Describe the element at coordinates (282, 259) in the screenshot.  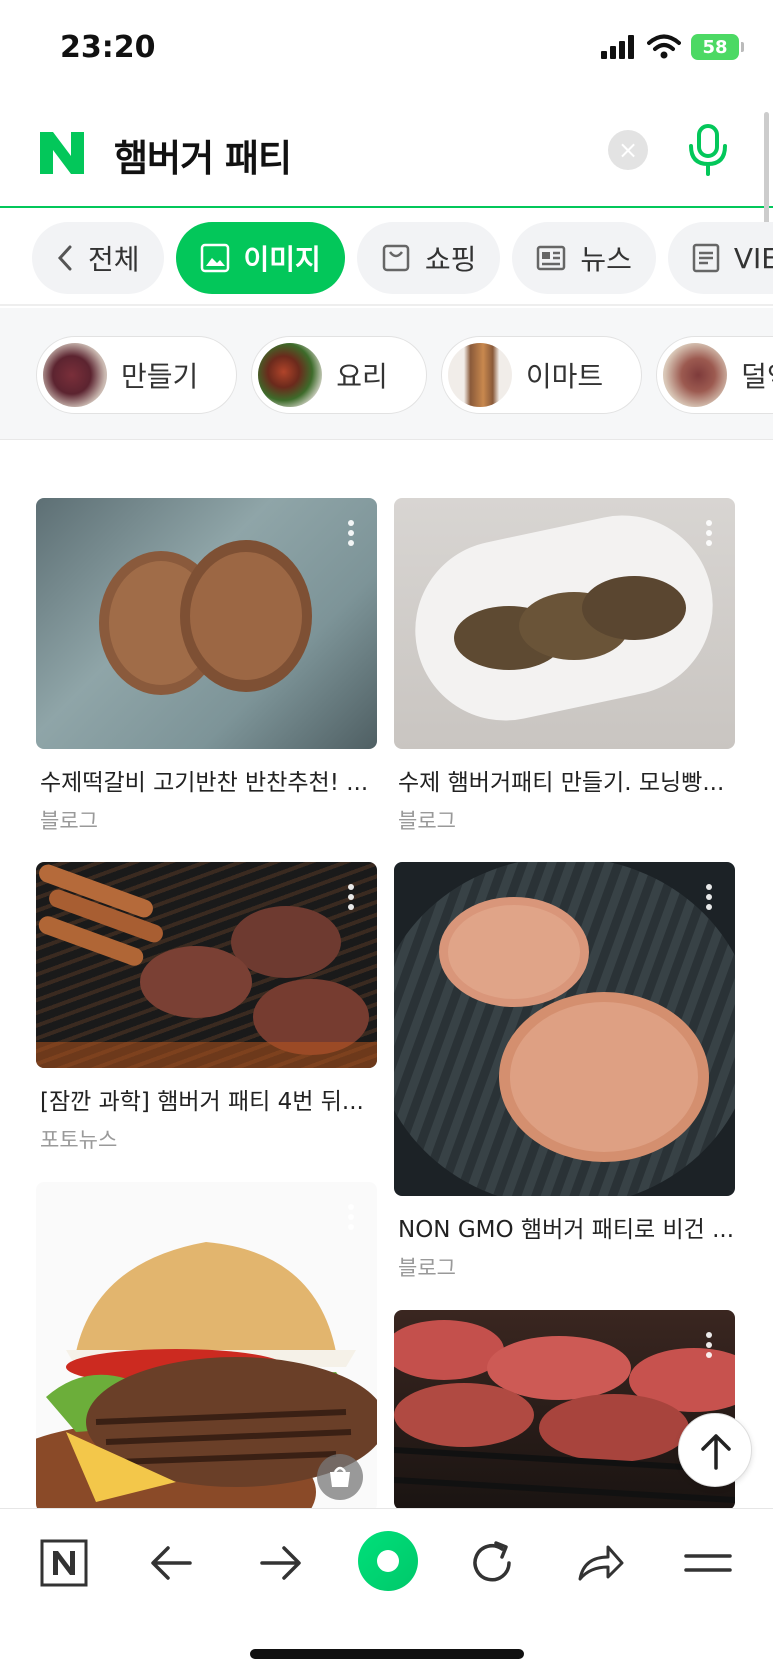
I see `tab-images-label: 이미지` at that location.